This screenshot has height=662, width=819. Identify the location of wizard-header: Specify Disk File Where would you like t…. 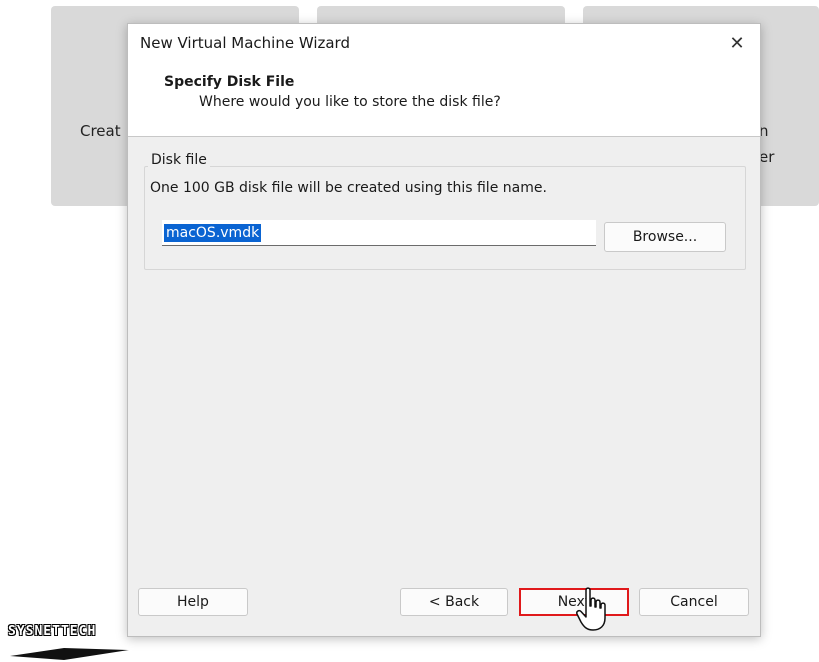
(444, 99).